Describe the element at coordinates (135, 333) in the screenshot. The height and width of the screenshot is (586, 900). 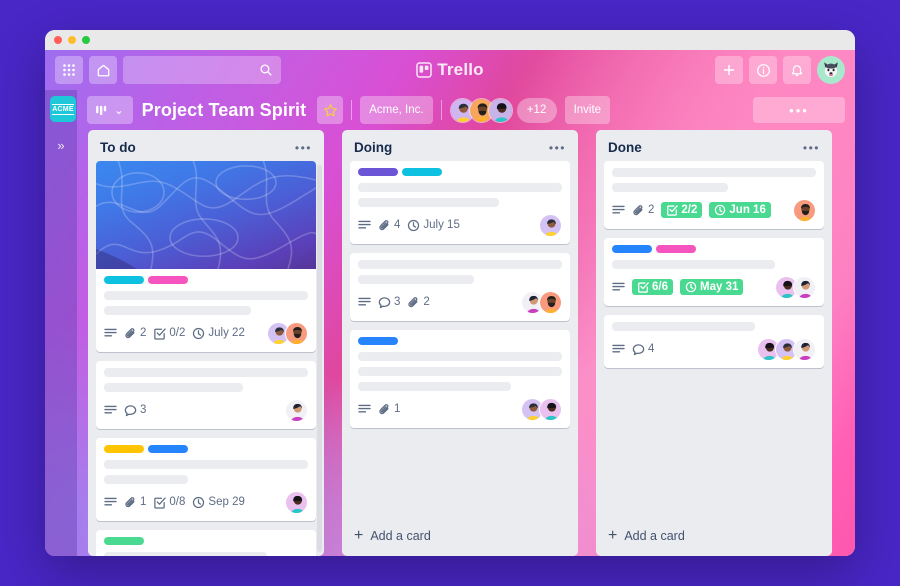
I see `card-badge-attachment: 2` at that location.